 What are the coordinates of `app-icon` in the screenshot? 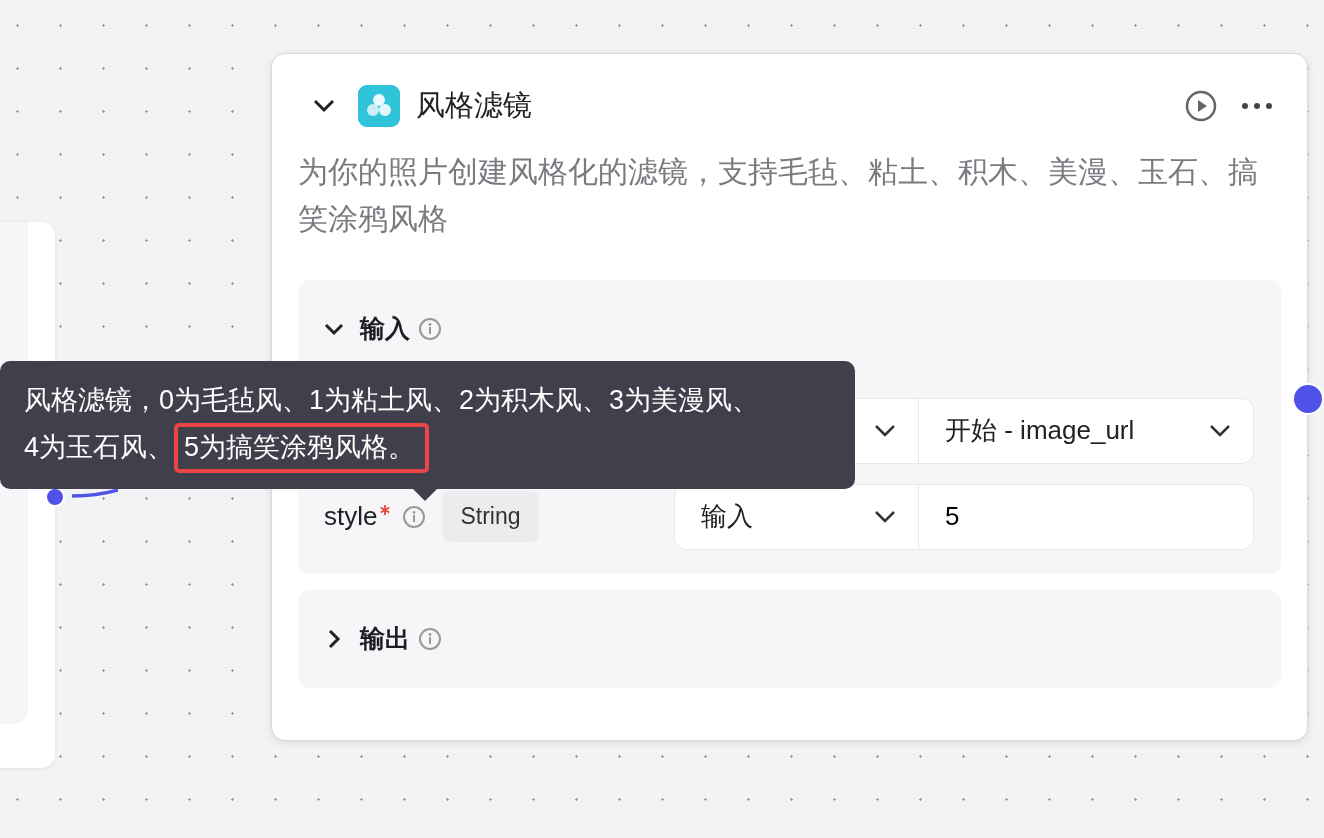 It's located at (379, 106).